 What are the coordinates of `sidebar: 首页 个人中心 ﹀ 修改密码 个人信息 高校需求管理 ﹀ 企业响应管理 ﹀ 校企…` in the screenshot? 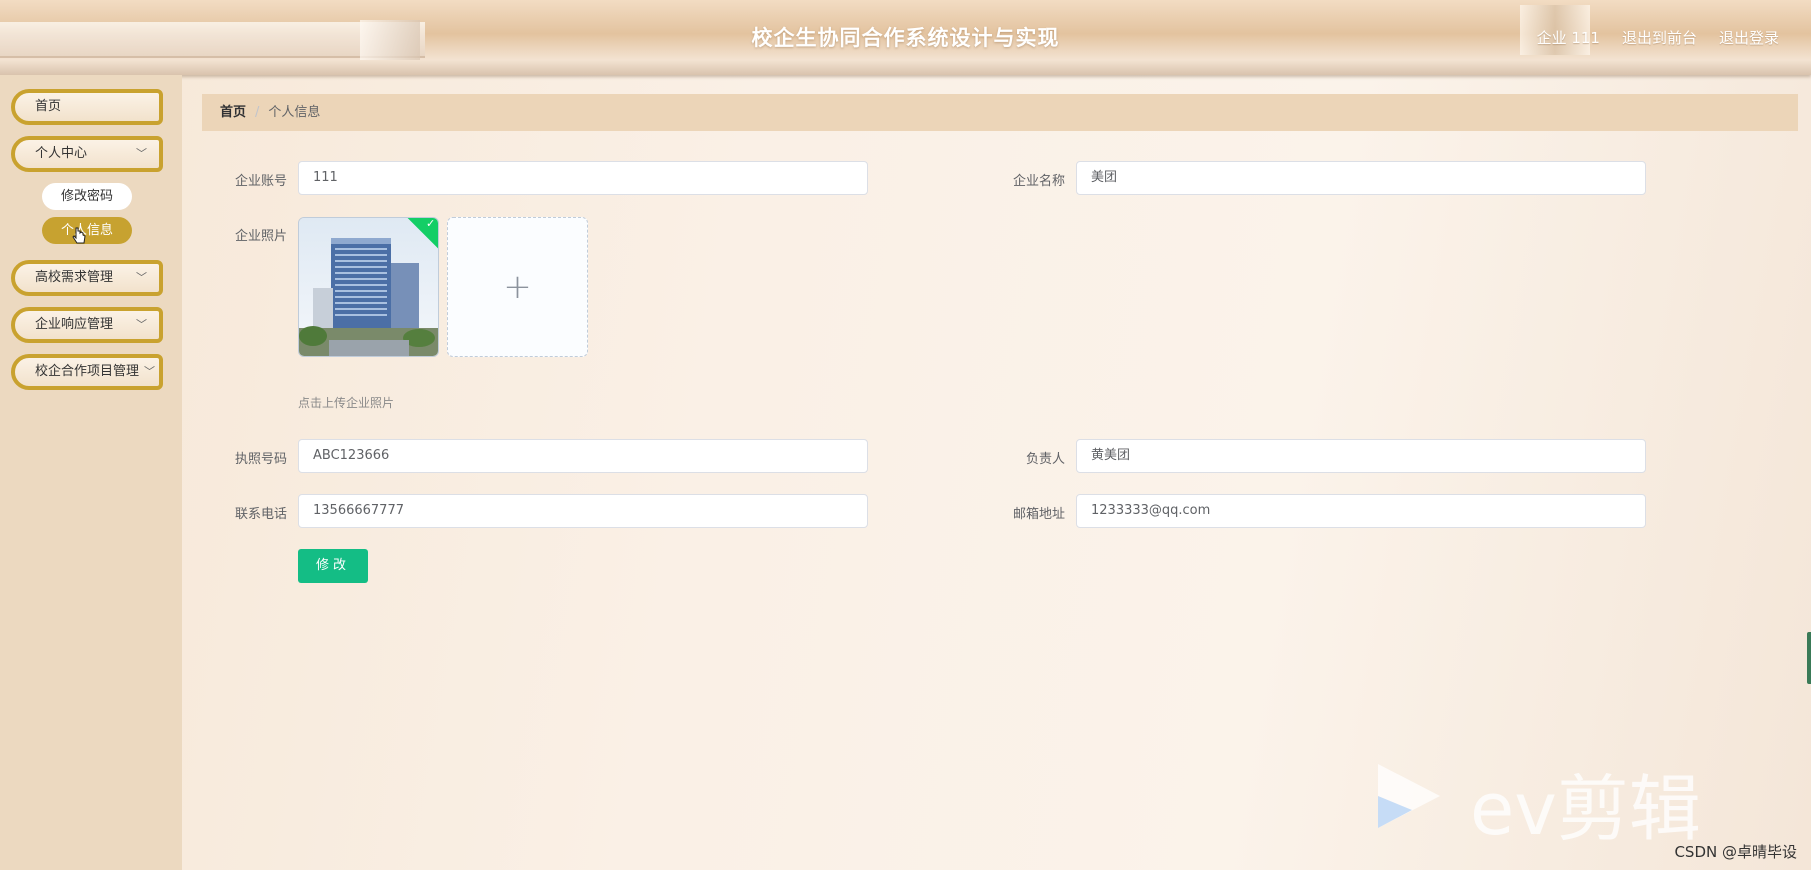 It's located at (91, 472).